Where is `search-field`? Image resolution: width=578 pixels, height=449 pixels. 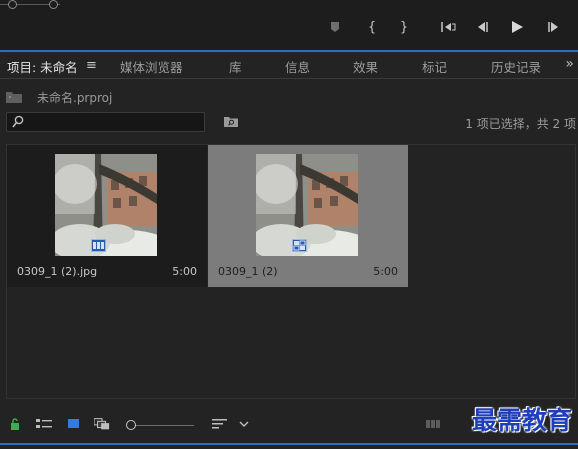
search-field is located at coordinates (105, 122).